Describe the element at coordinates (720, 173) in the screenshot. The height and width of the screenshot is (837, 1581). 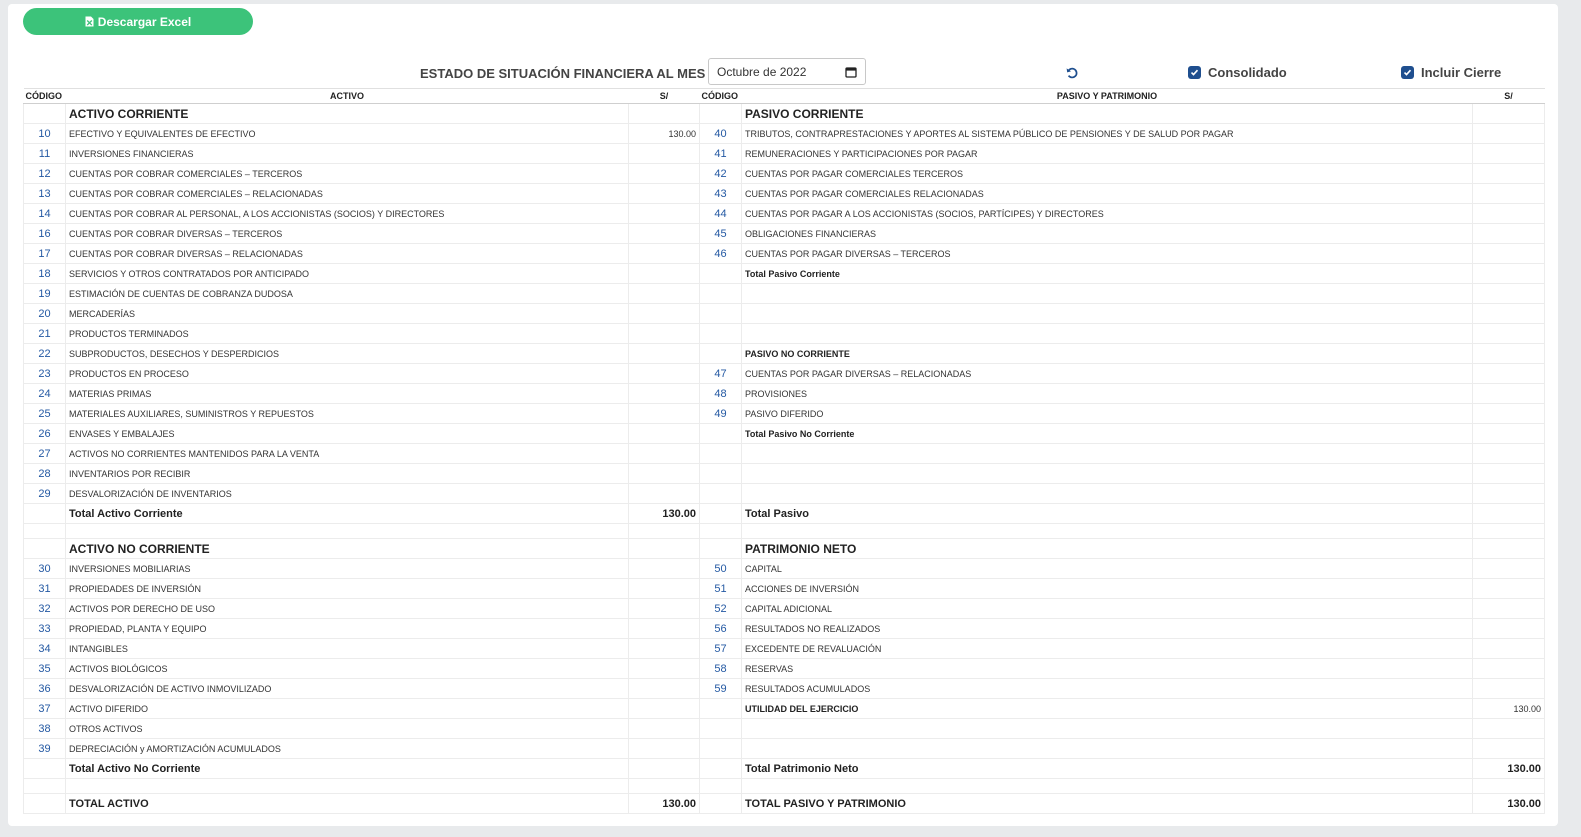
I see `account-code: 42` at that location.